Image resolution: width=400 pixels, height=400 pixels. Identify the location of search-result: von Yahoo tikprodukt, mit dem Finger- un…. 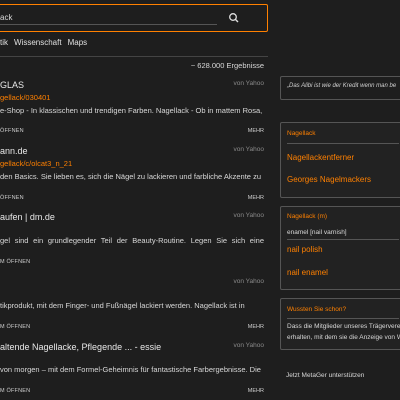
(134, 306).